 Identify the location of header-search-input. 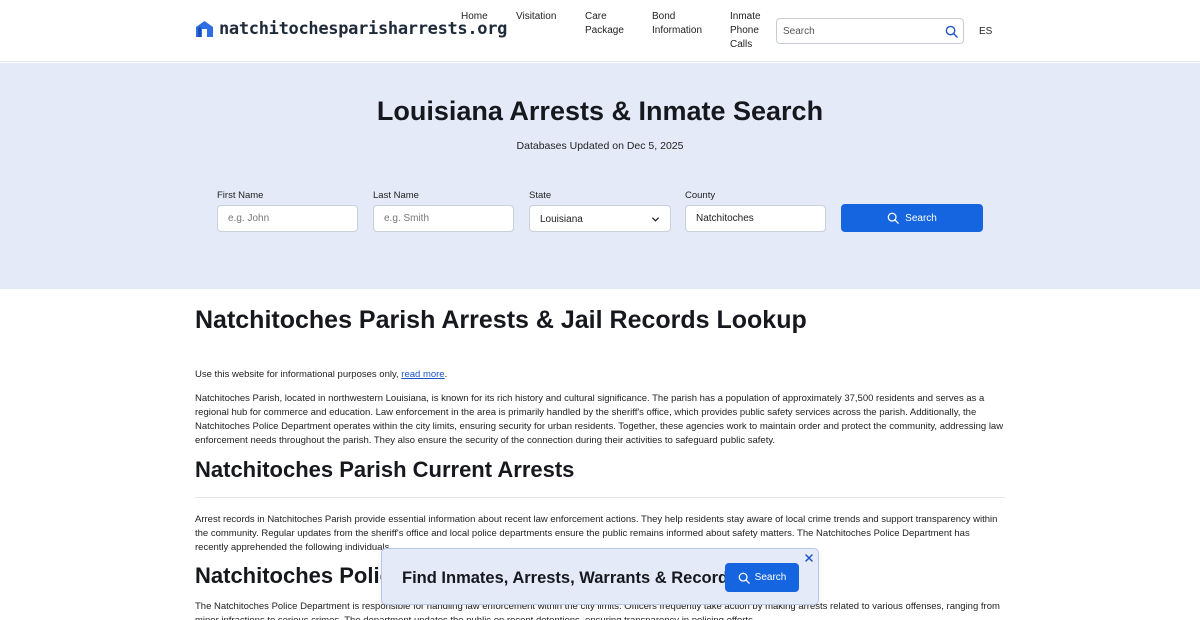
(857, 31).